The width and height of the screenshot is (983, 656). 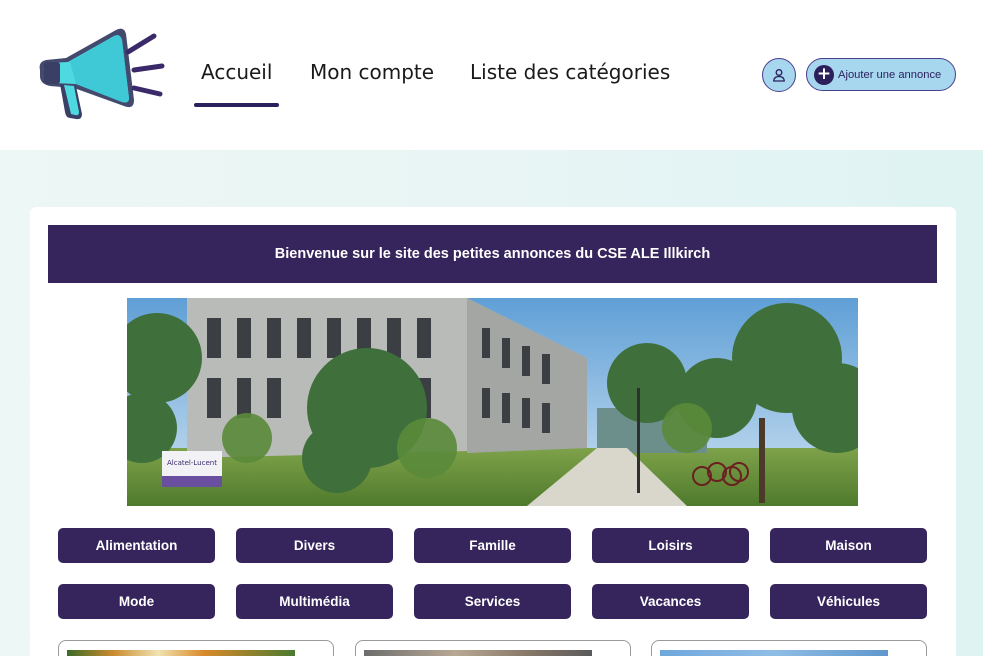 What do you see at coordinates (136, 545) in the screenshot?
I see `category-alimentation-button: Alimentation` at bounding box center [136, 545].